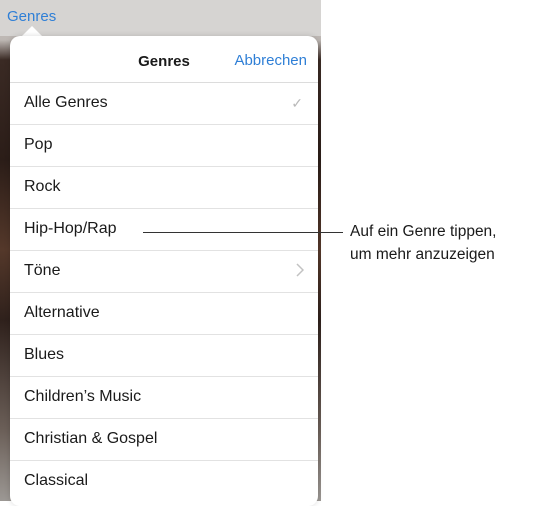 The width and height of the screenshot is (543, 506). I want to click on genre-item-label: Alternative, so click(62, 312).